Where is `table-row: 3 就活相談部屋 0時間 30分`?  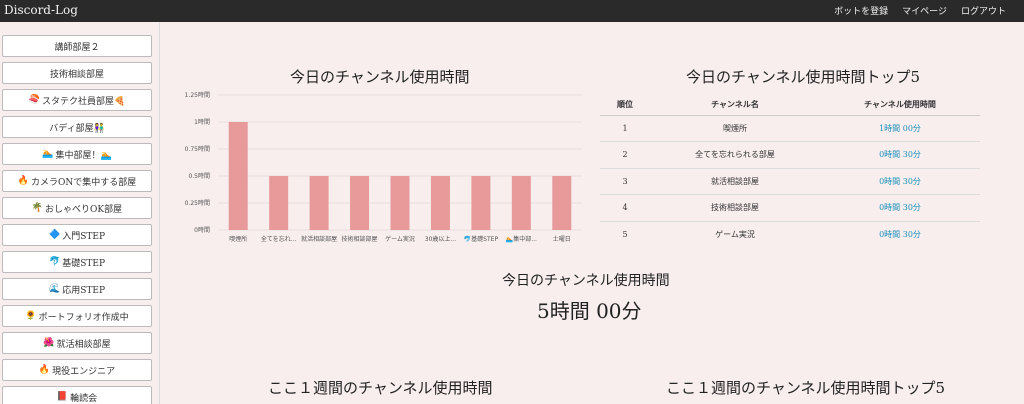
table-row: 3 就活相談部屋 0時間 30分 is located at coordinates (790, 181).